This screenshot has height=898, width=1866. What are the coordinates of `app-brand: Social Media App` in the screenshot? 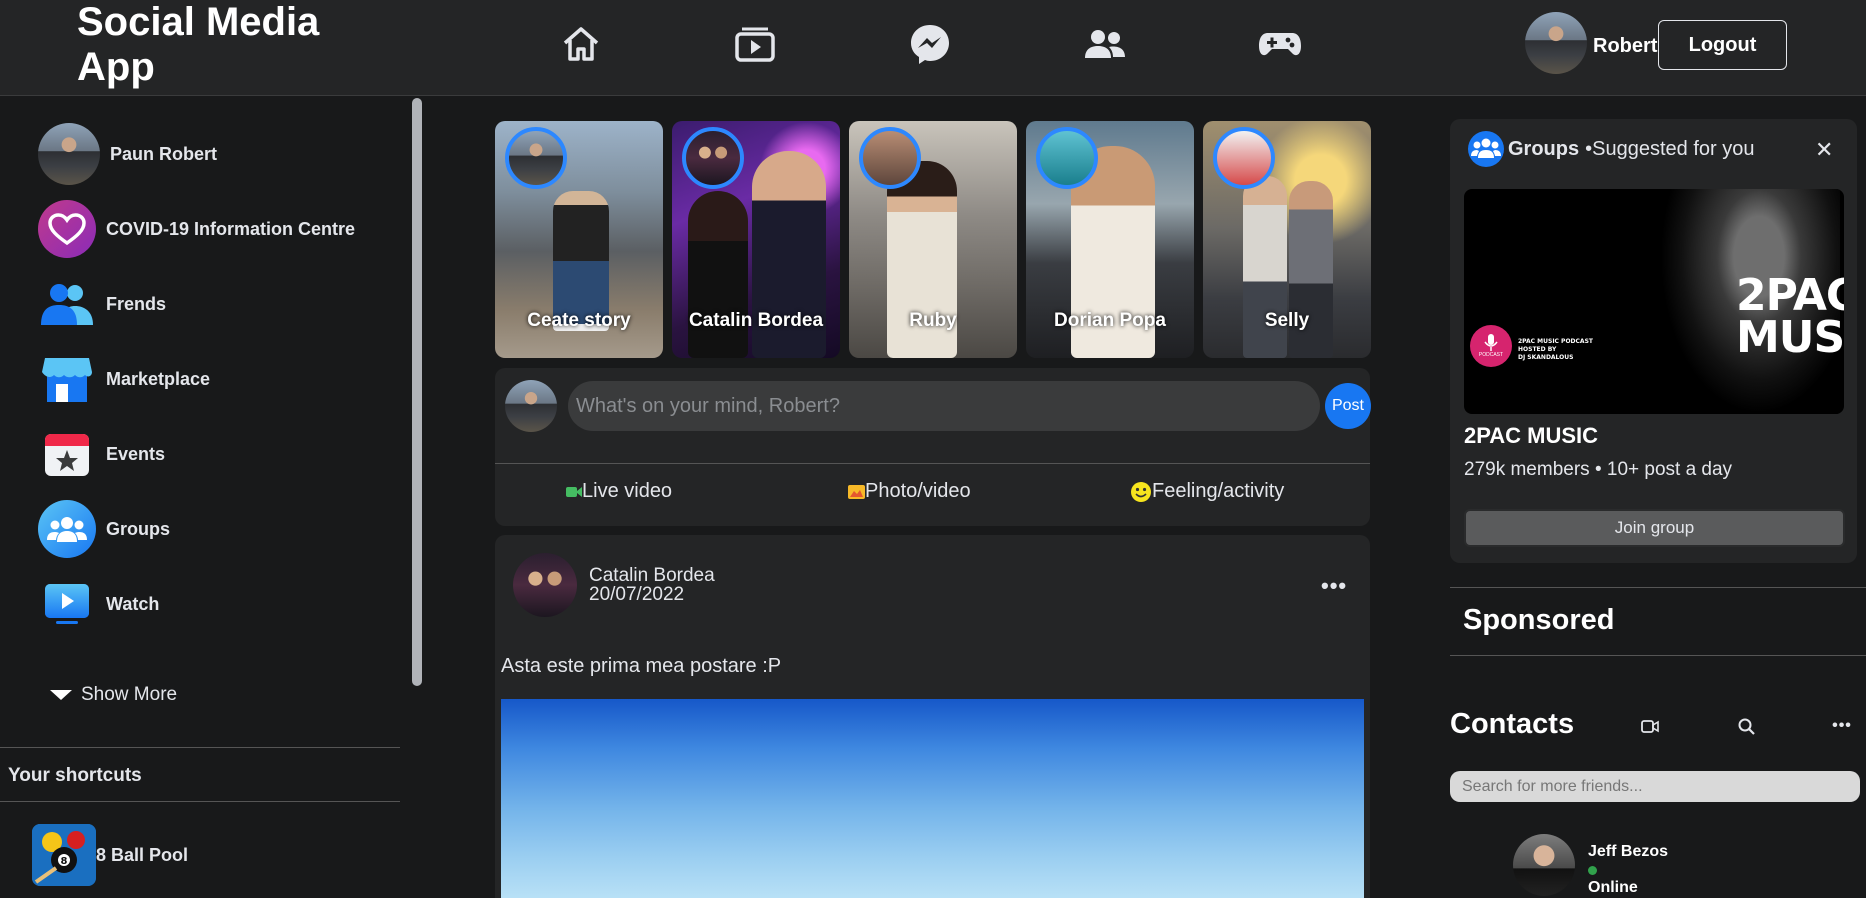 It's located at (222, 45).